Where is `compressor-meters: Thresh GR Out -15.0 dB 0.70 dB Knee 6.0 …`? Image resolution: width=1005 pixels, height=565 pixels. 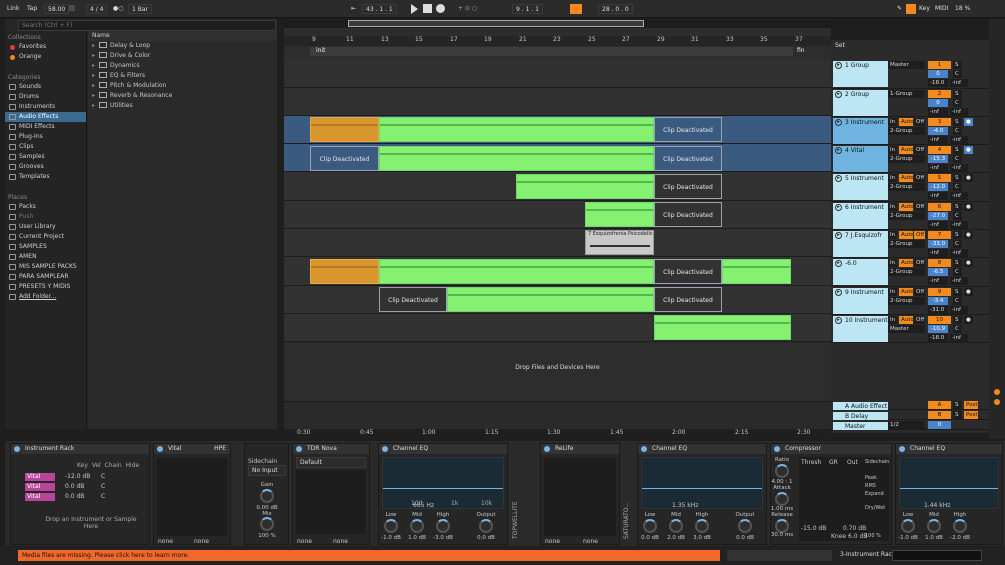
compressor-meters: Thresh GR Out -15.0 dB 0.70 dB Knee 6.0 … is located at coordinates (844, 499).